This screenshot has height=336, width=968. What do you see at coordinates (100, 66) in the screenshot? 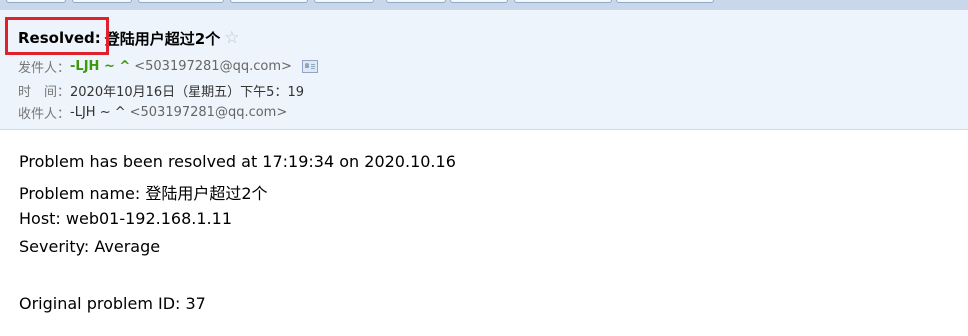
I see `sender-name: -LJH ~ ^` at bounding box center [100, 66].